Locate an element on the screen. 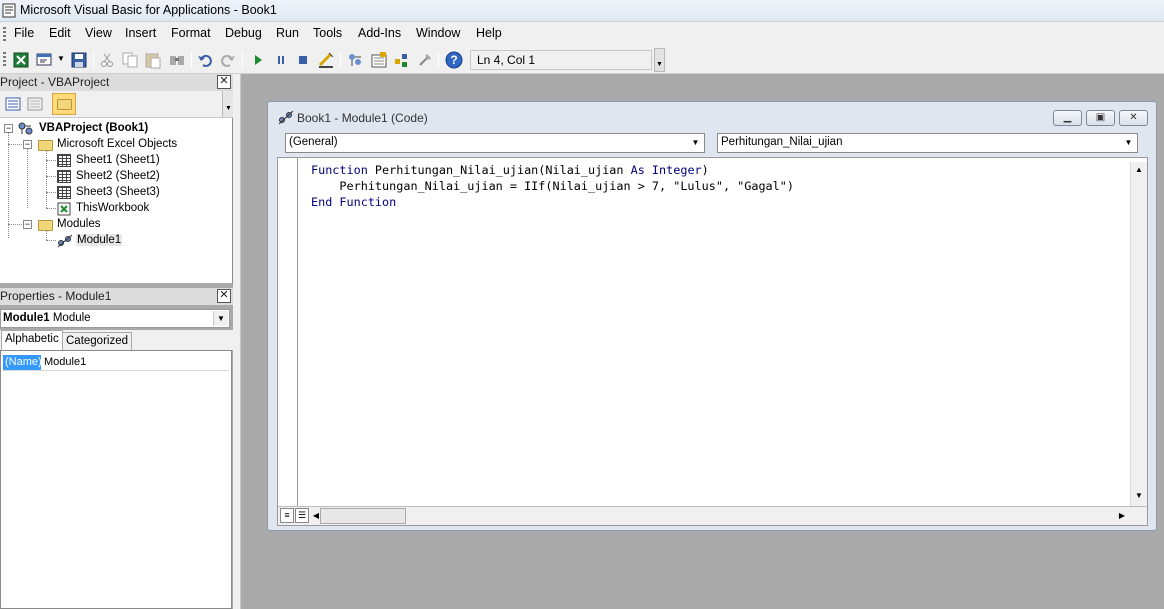  excel-icon is located at coordinates (21, 60).